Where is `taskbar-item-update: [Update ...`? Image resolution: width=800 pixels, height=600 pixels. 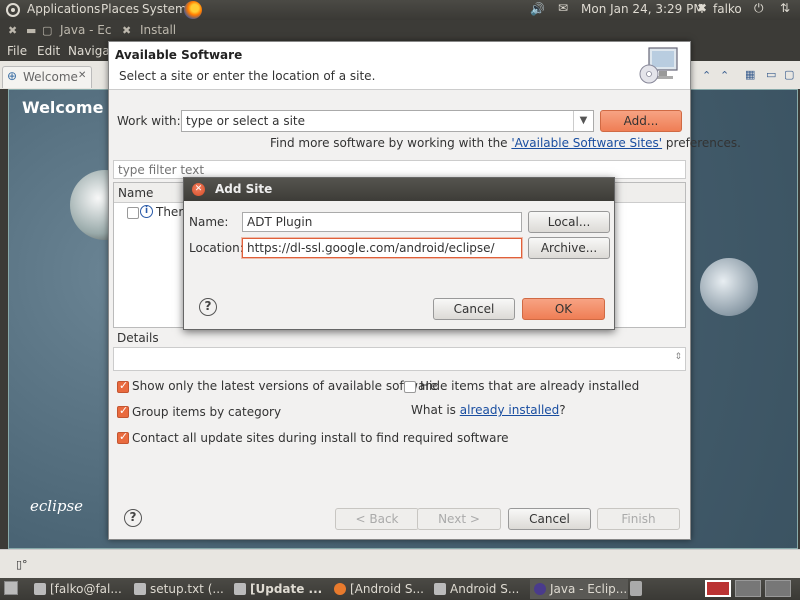
taskbar-item-update: [Update ... is located at coordinates (279, 589).